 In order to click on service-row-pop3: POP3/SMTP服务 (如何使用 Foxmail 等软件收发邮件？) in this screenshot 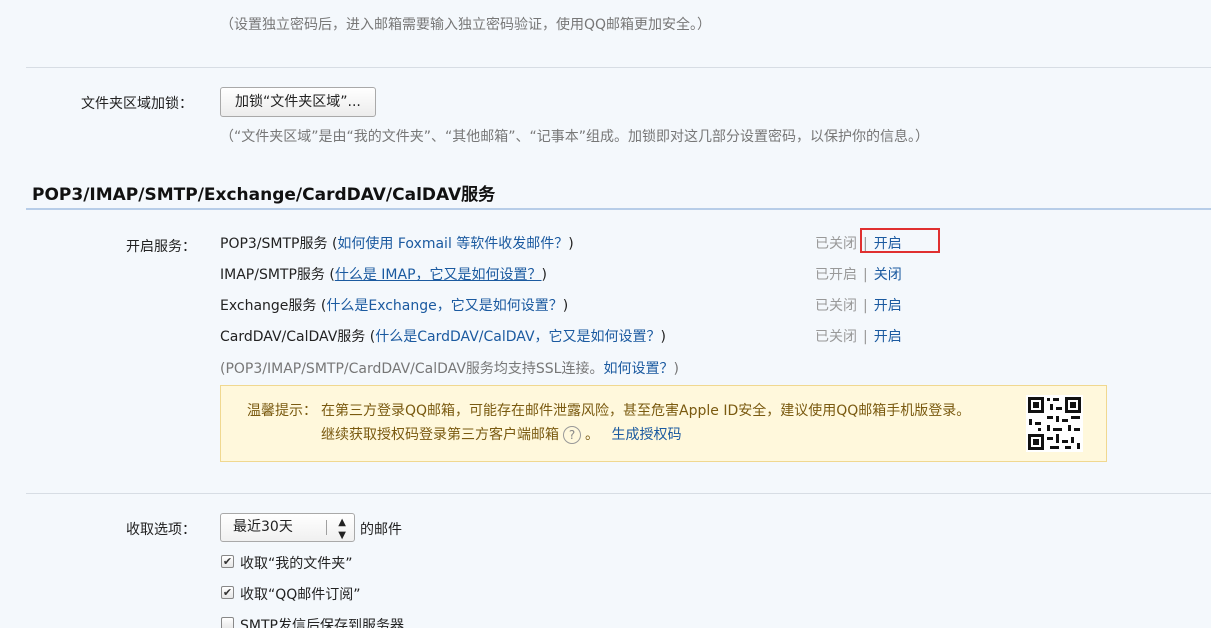, I will do `click(397, 243)`.